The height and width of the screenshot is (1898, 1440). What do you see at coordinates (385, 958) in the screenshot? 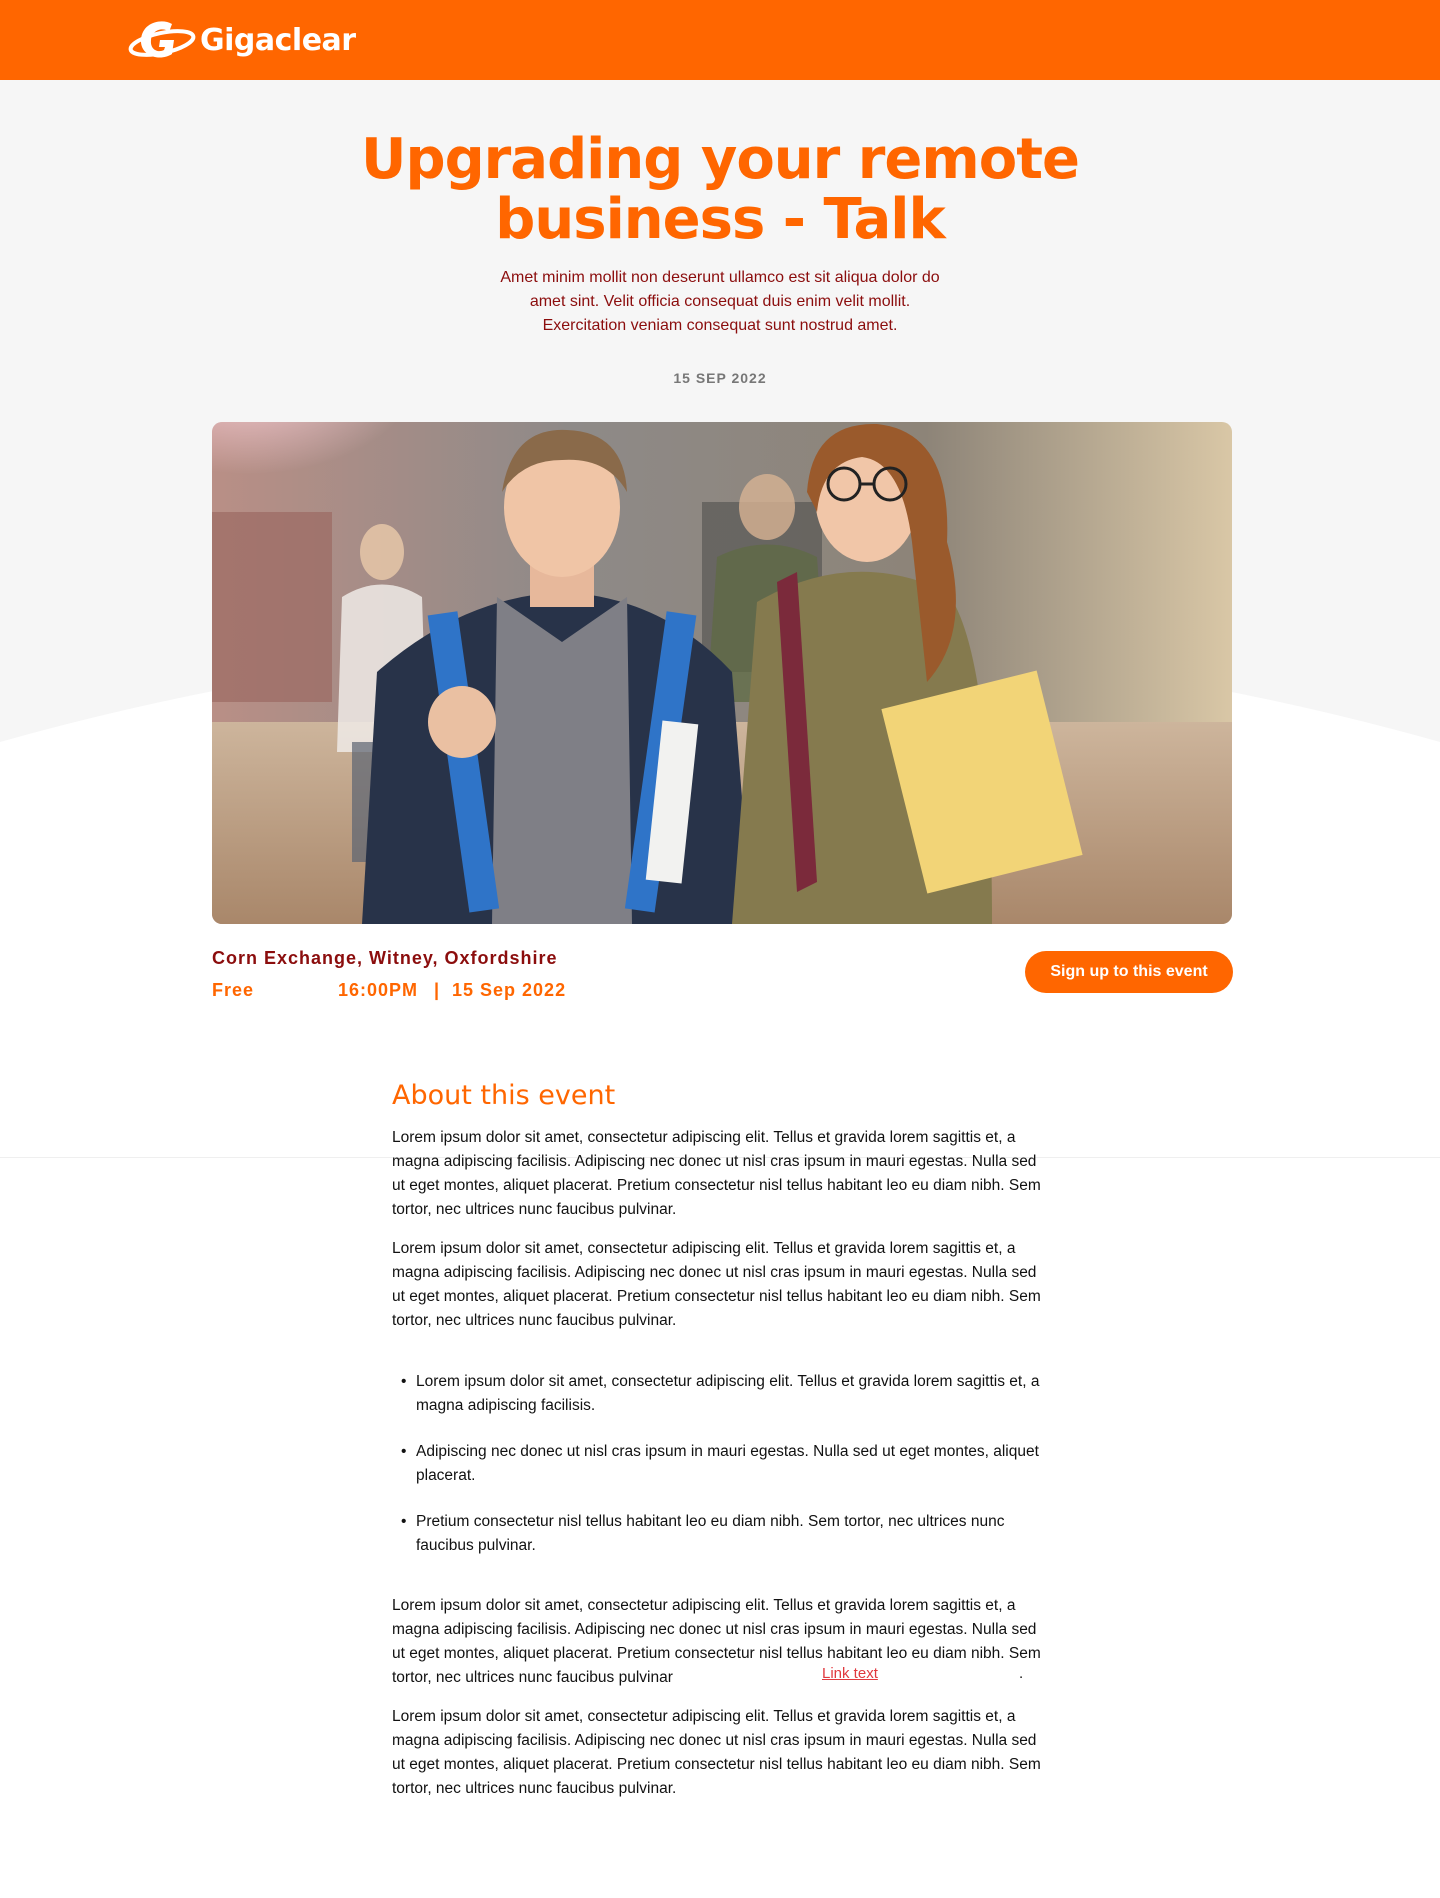
I see `event-venue: Corn Exchange, Witney, Oxfordshire` at bounding box center [385, 958].